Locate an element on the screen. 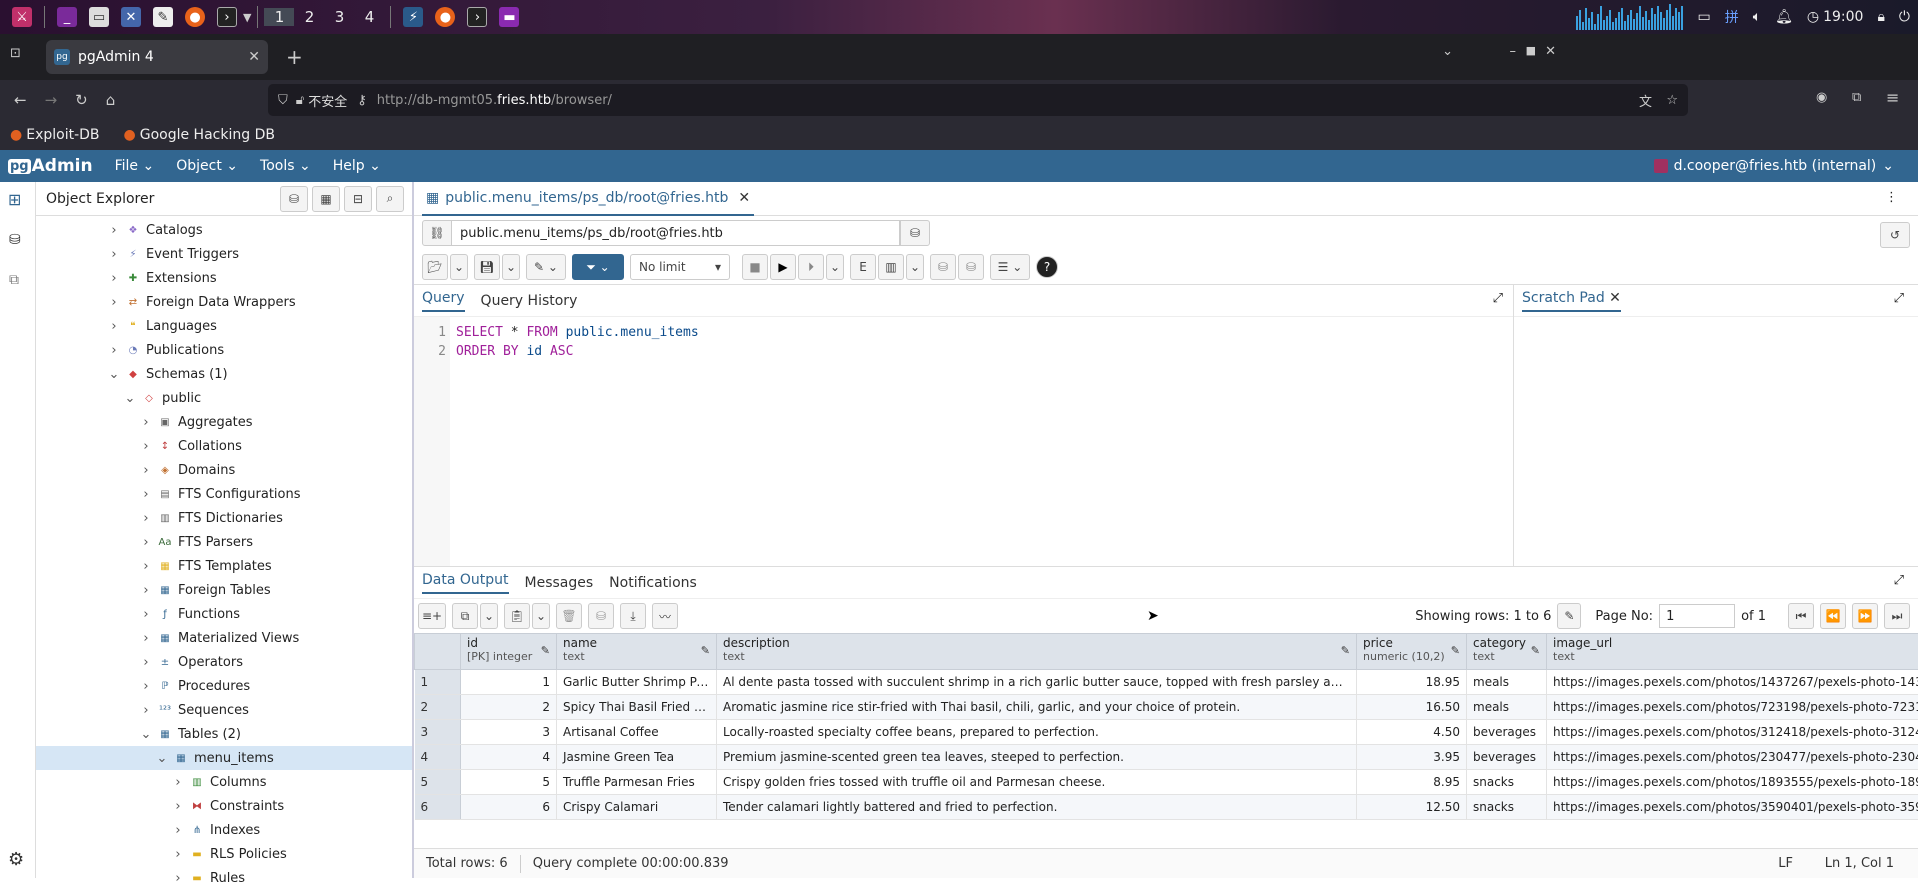 Image resolution: width=1918 pixels, height=890 pixels. insecure-lock-icon: 🔓︎ is located at coordinates (300, 100).